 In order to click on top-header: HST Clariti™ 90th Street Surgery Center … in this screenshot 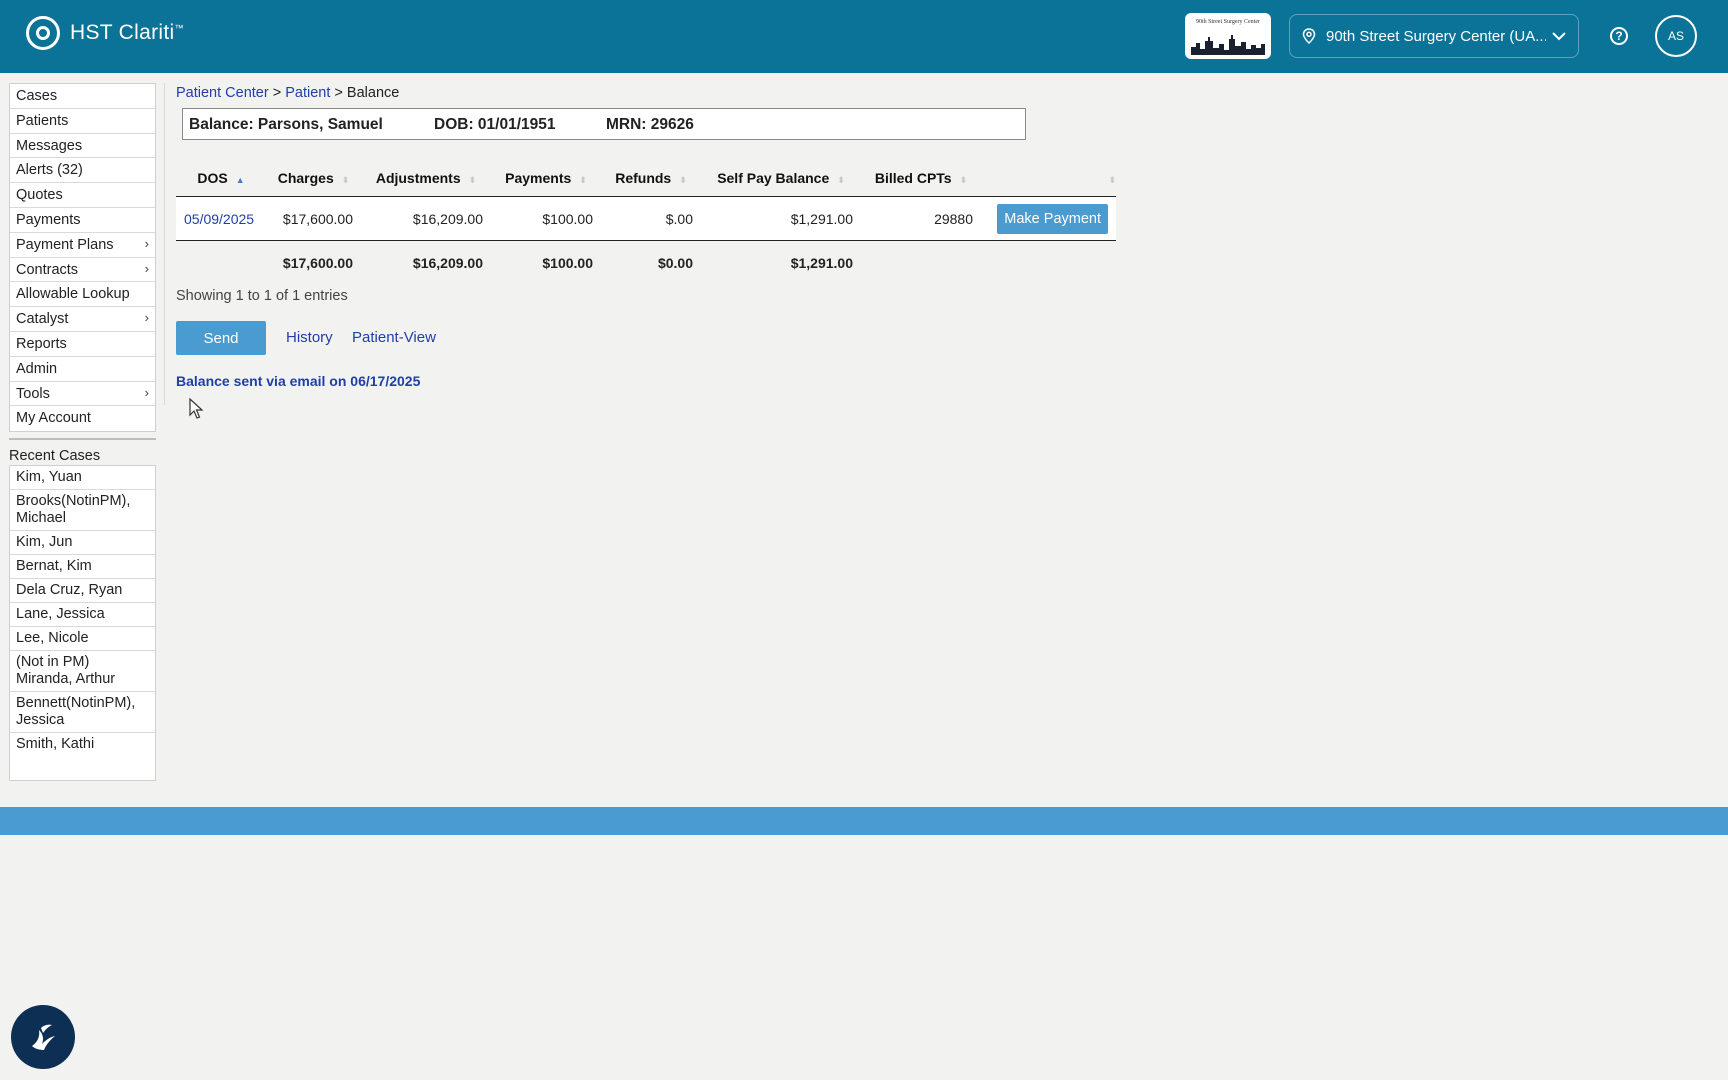, I will do `click(864, 36)`.